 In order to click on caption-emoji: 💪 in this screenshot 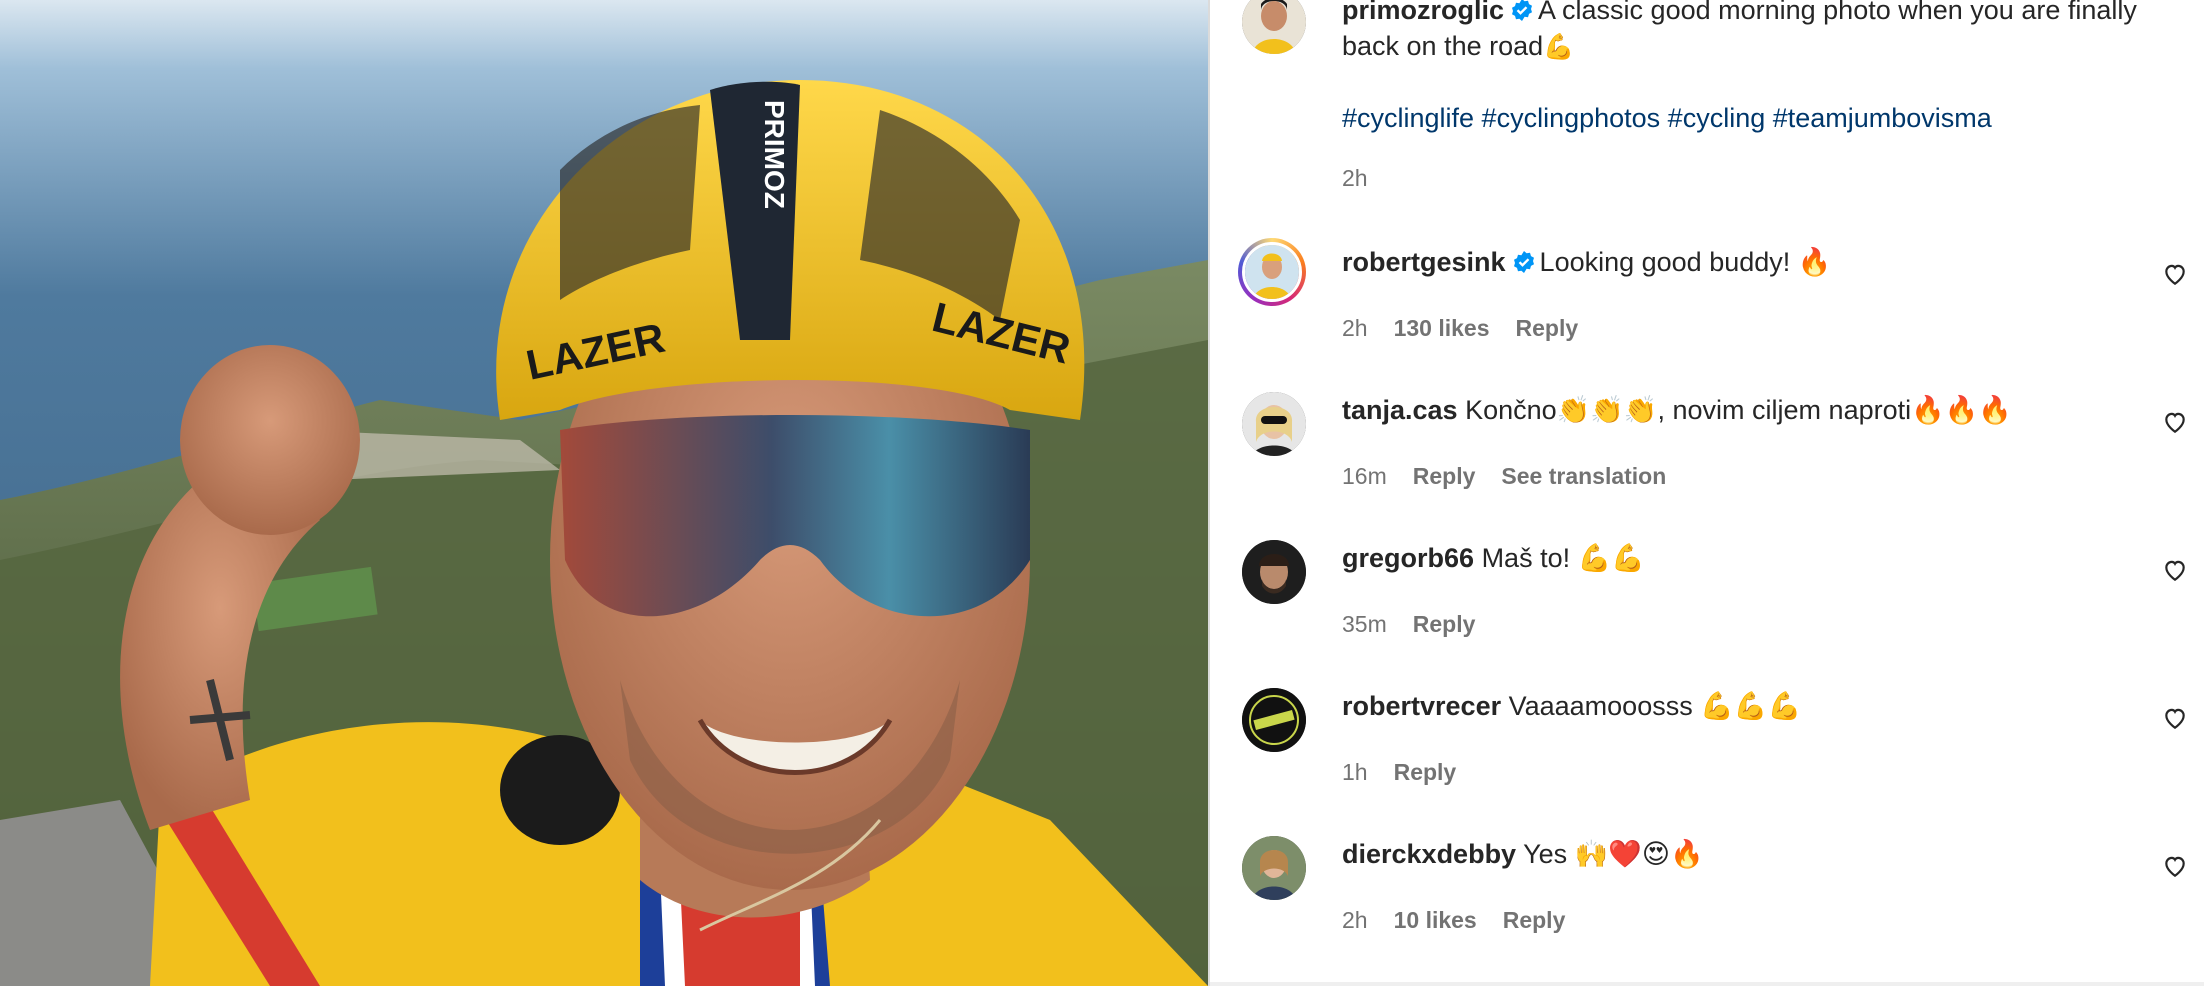, I will do `click(1559, 46)`.